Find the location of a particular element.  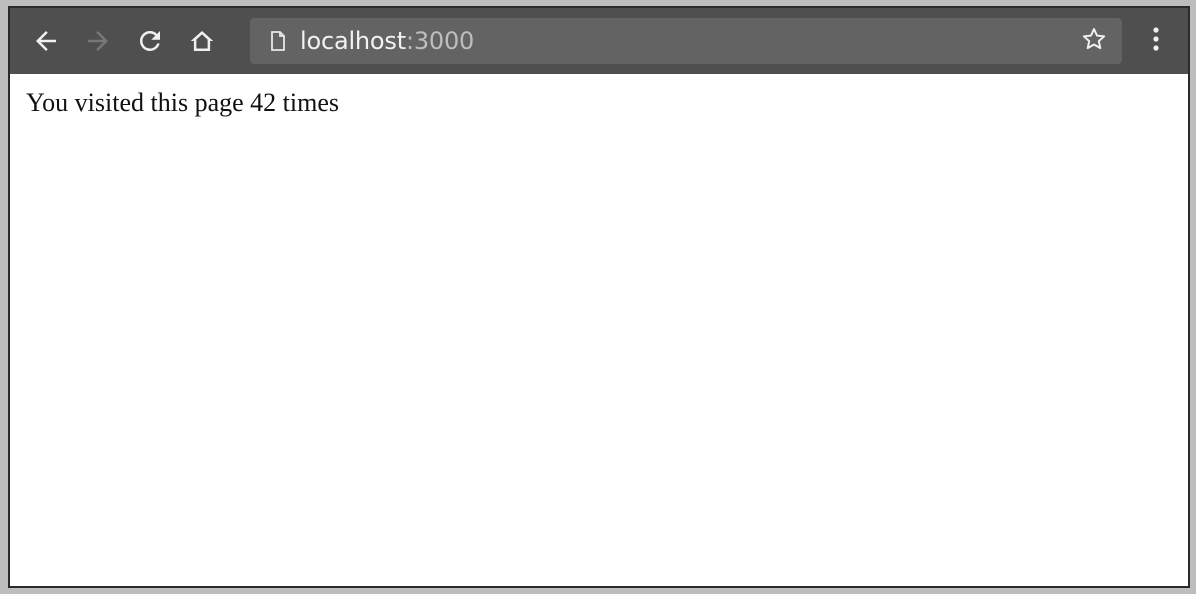

forward-arrow-icon is located at coordinates (98, 41).